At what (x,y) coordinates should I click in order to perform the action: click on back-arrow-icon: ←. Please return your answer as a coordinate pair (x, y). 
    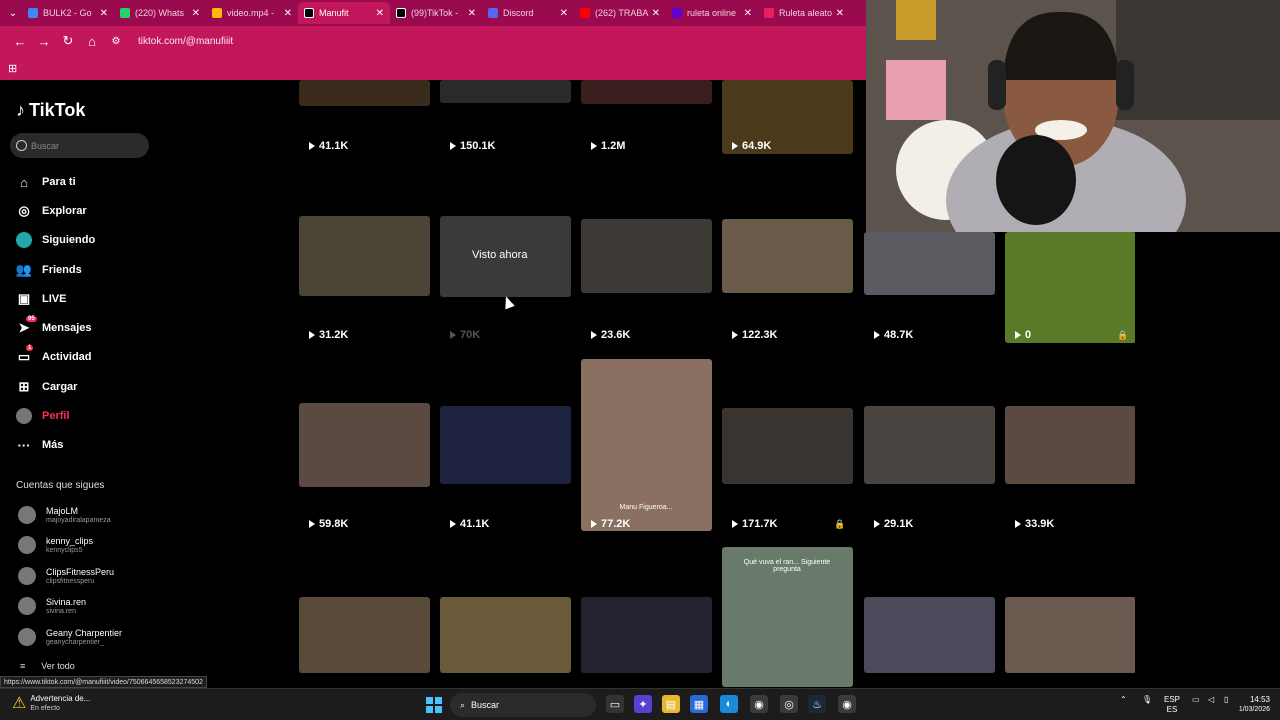
    Looking at the image, I should click on (20, 41).